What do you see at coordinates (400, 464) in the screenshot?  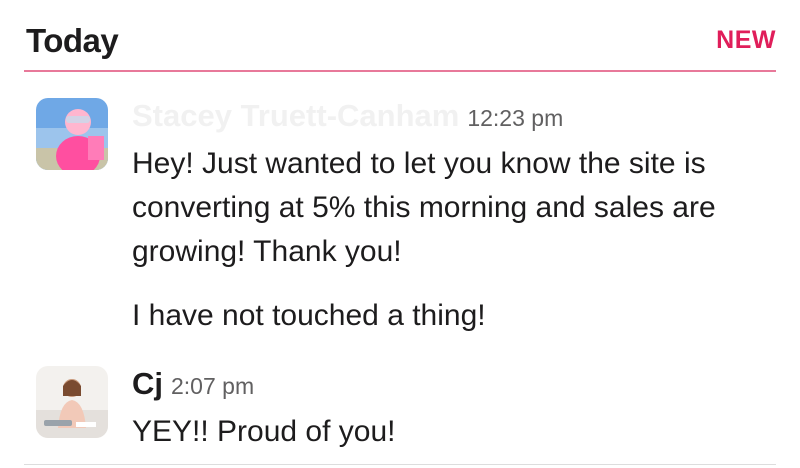 I see `bottom-divider` at bounding box center [400, 464].